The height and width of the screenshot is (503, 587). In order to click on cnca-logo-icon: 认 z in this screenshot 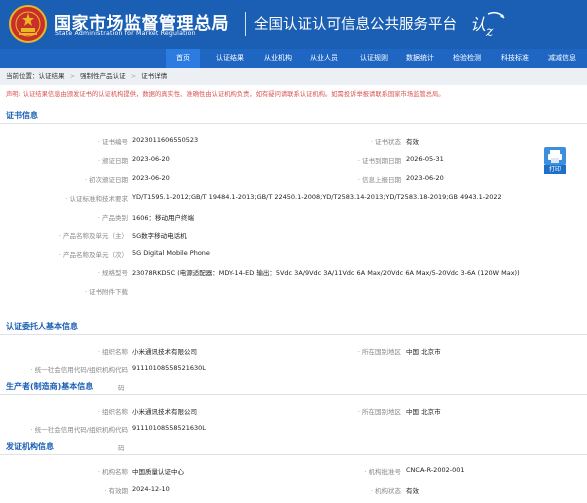, I will do `click(487, 25)`.